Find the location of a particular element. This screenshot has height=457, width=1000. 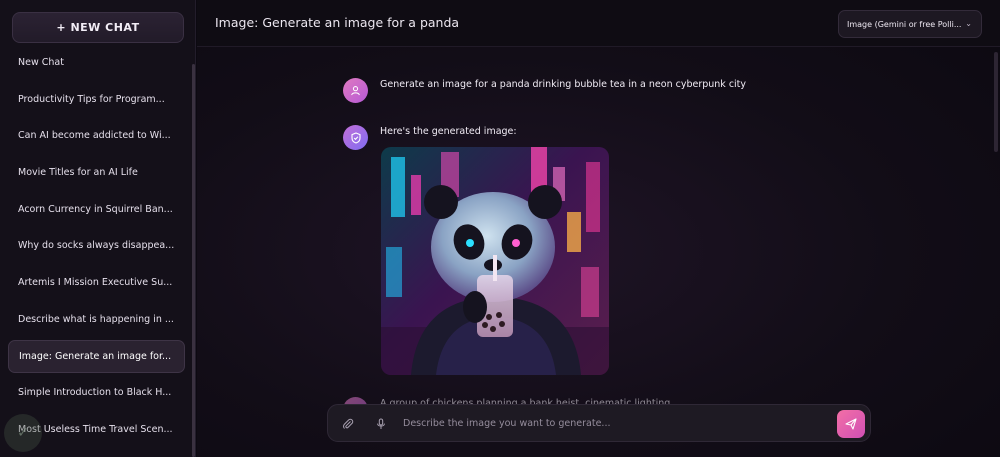

send-button is located at coordinates (851, 424).